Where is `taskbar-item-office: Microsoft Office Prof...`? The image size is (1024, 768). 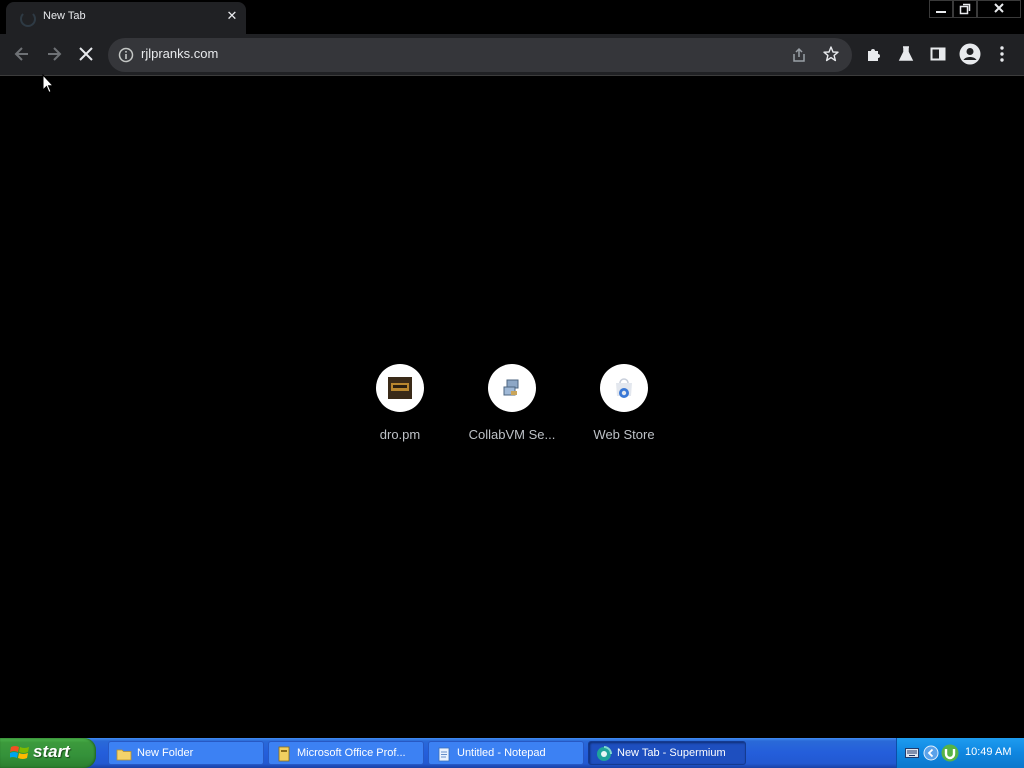 taskbar-item-office: Microsoft Office Prof... is located at coordinates (346, 753).